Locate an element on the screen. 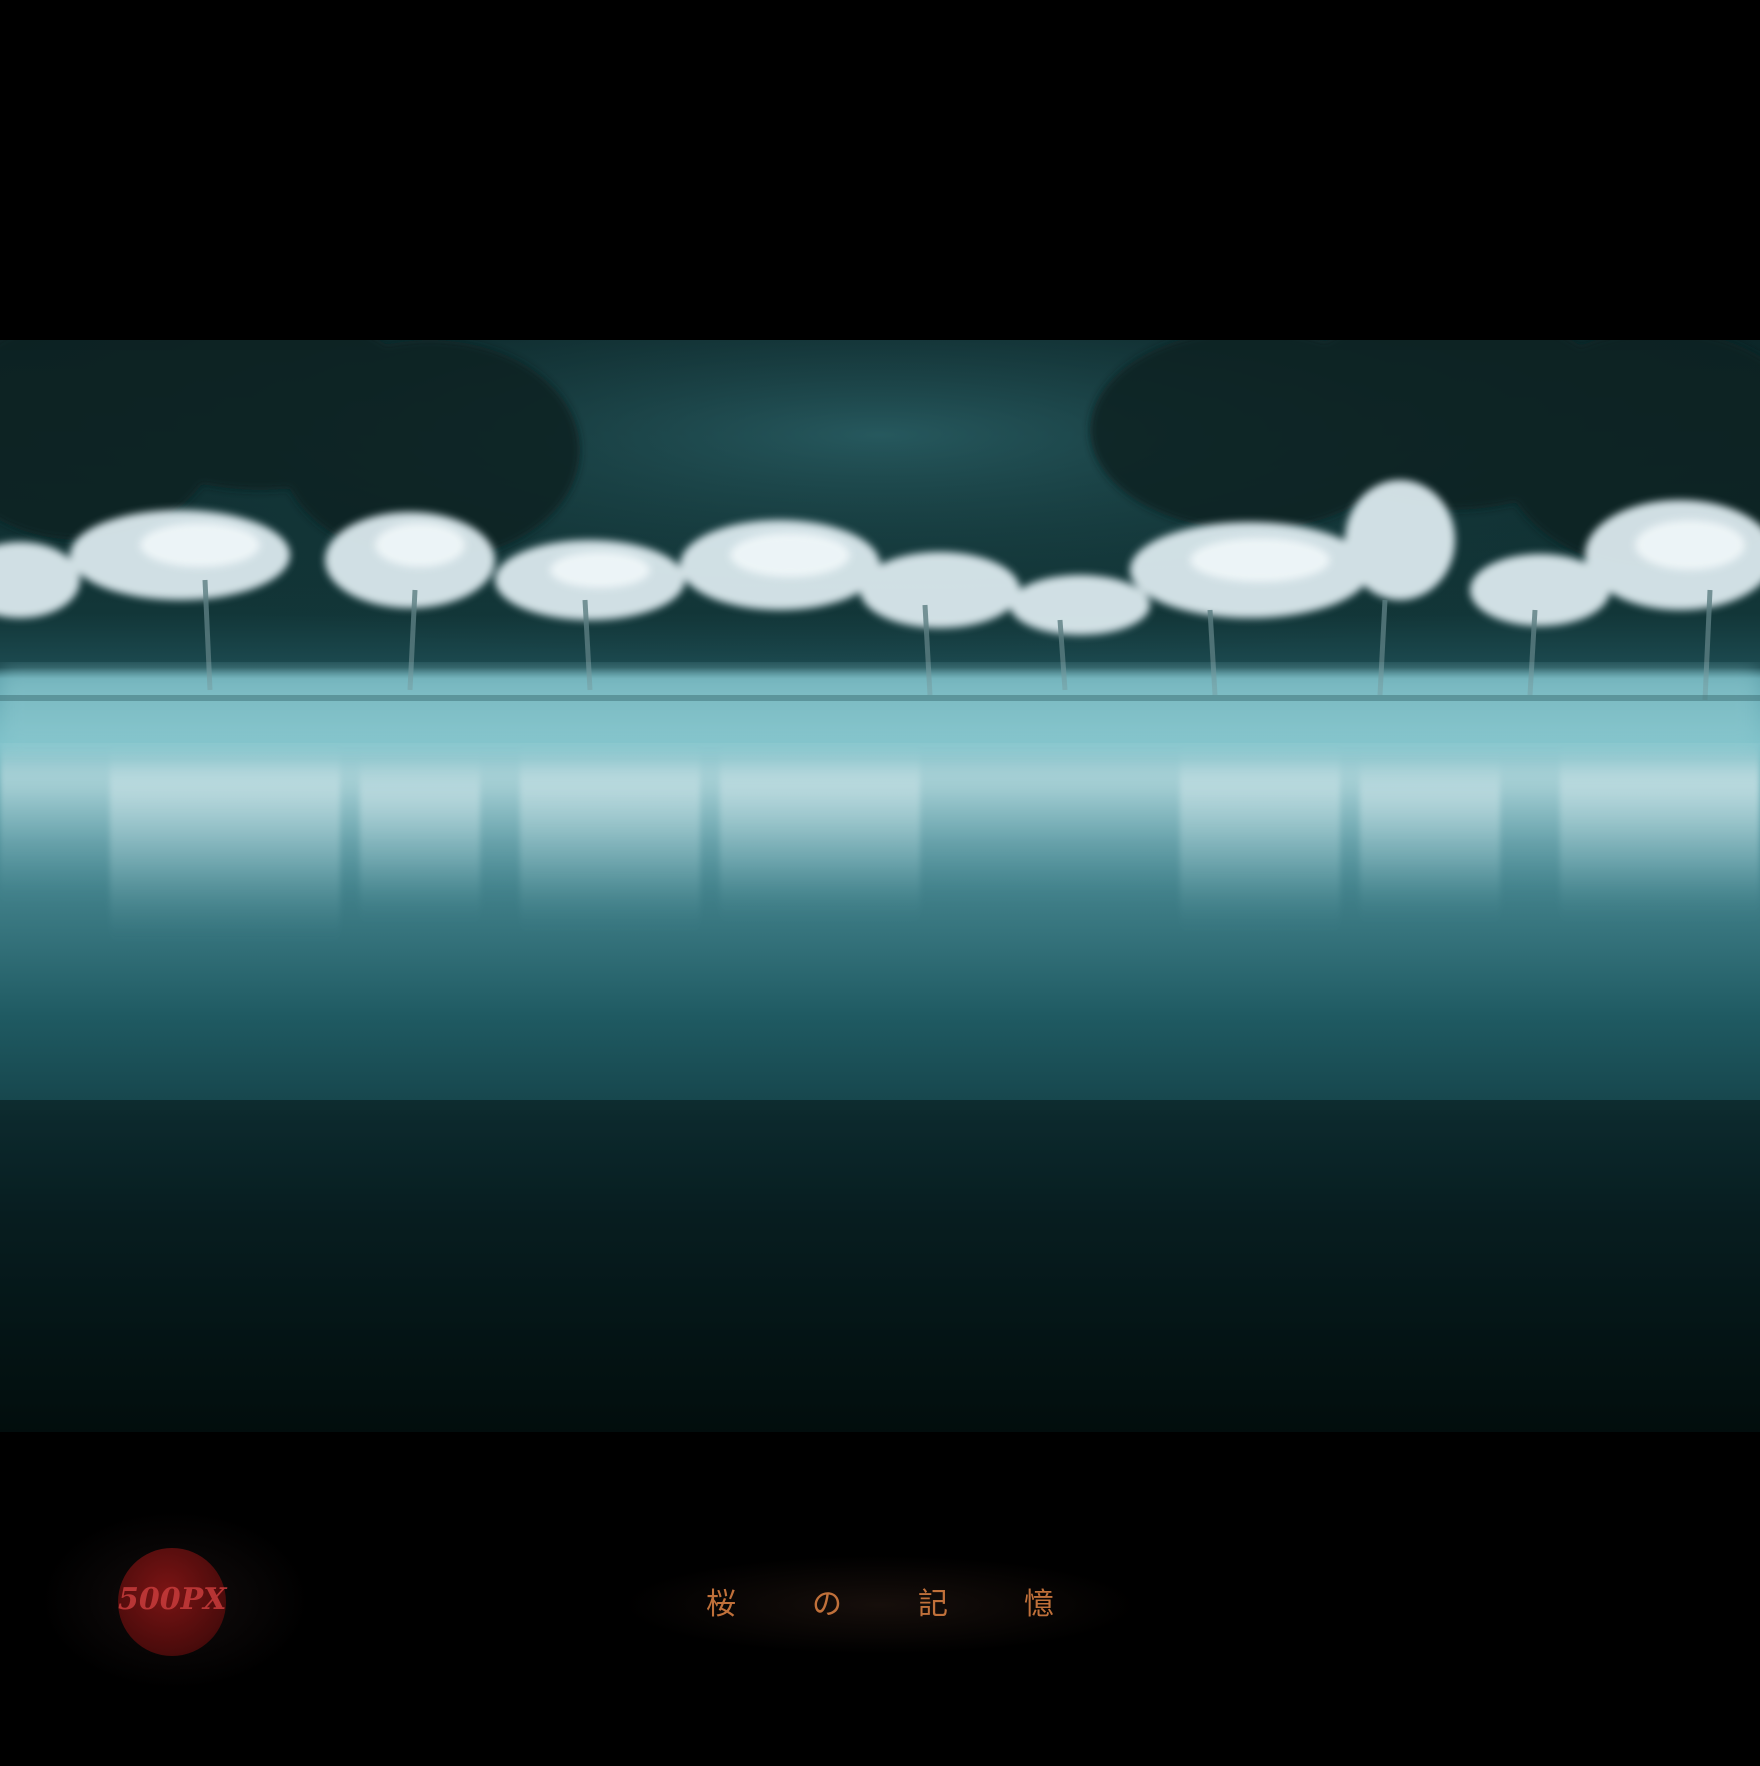 The image size is (1760, 1766). caption-char: の is located at coordinates (827, 1604).